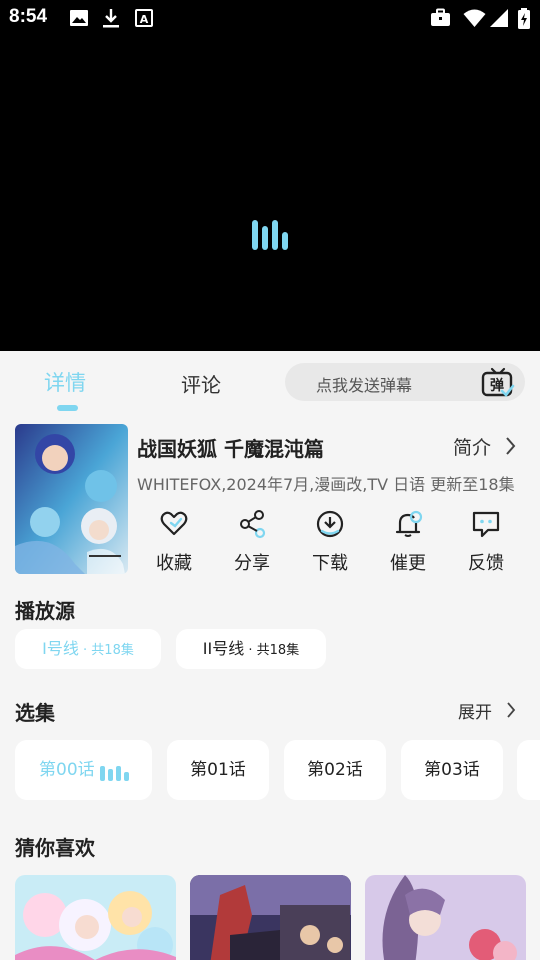 Image resolution: width=540 pixels, height=960 pixels. What do you see at coordinates (408, 563) in the screenshot?
I see `remind-update-label: 催更` at bounding box center [408, 563].